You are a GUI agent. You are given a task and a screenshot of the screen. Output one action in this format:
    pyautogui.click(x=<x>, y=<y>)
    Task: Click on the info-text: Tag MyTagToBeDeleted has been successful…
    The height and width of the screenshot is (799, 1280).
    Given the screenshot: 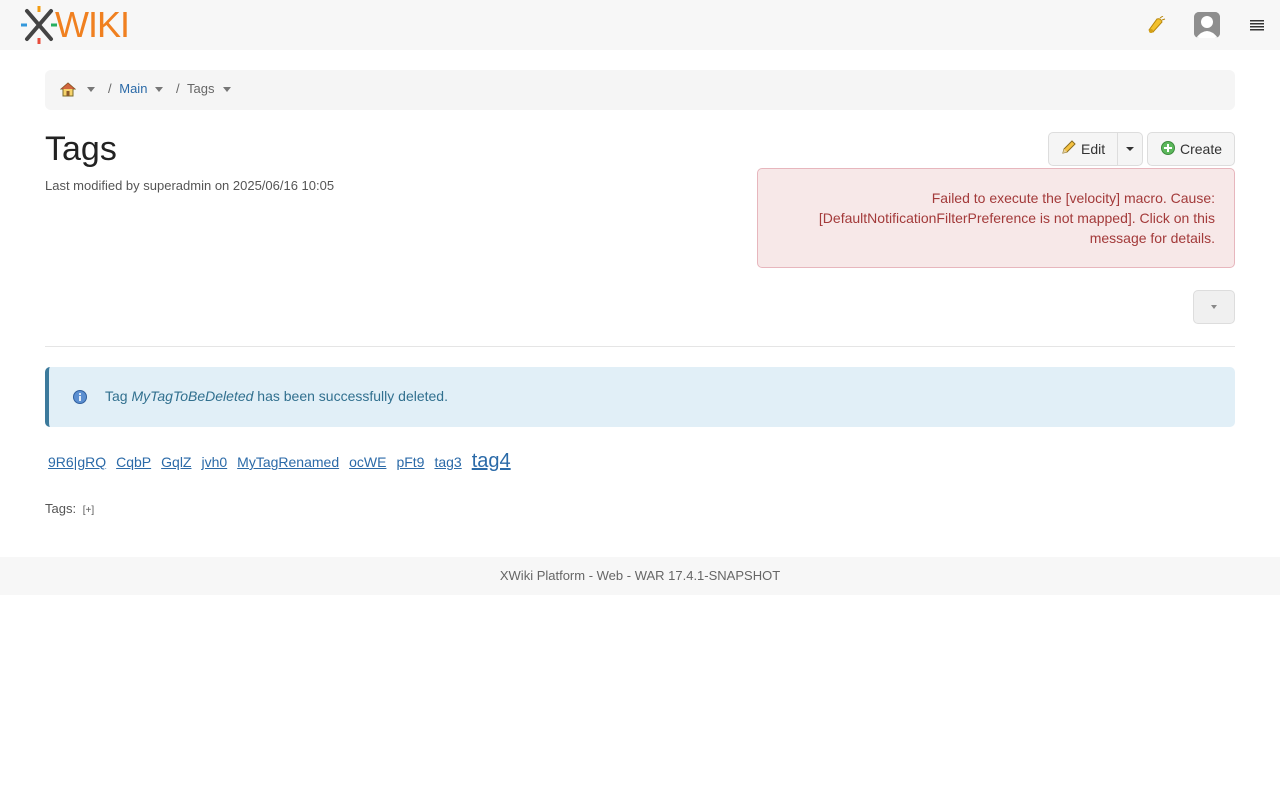 What is the action you would take?
    pyautogui.click(x=276, y=396)
    